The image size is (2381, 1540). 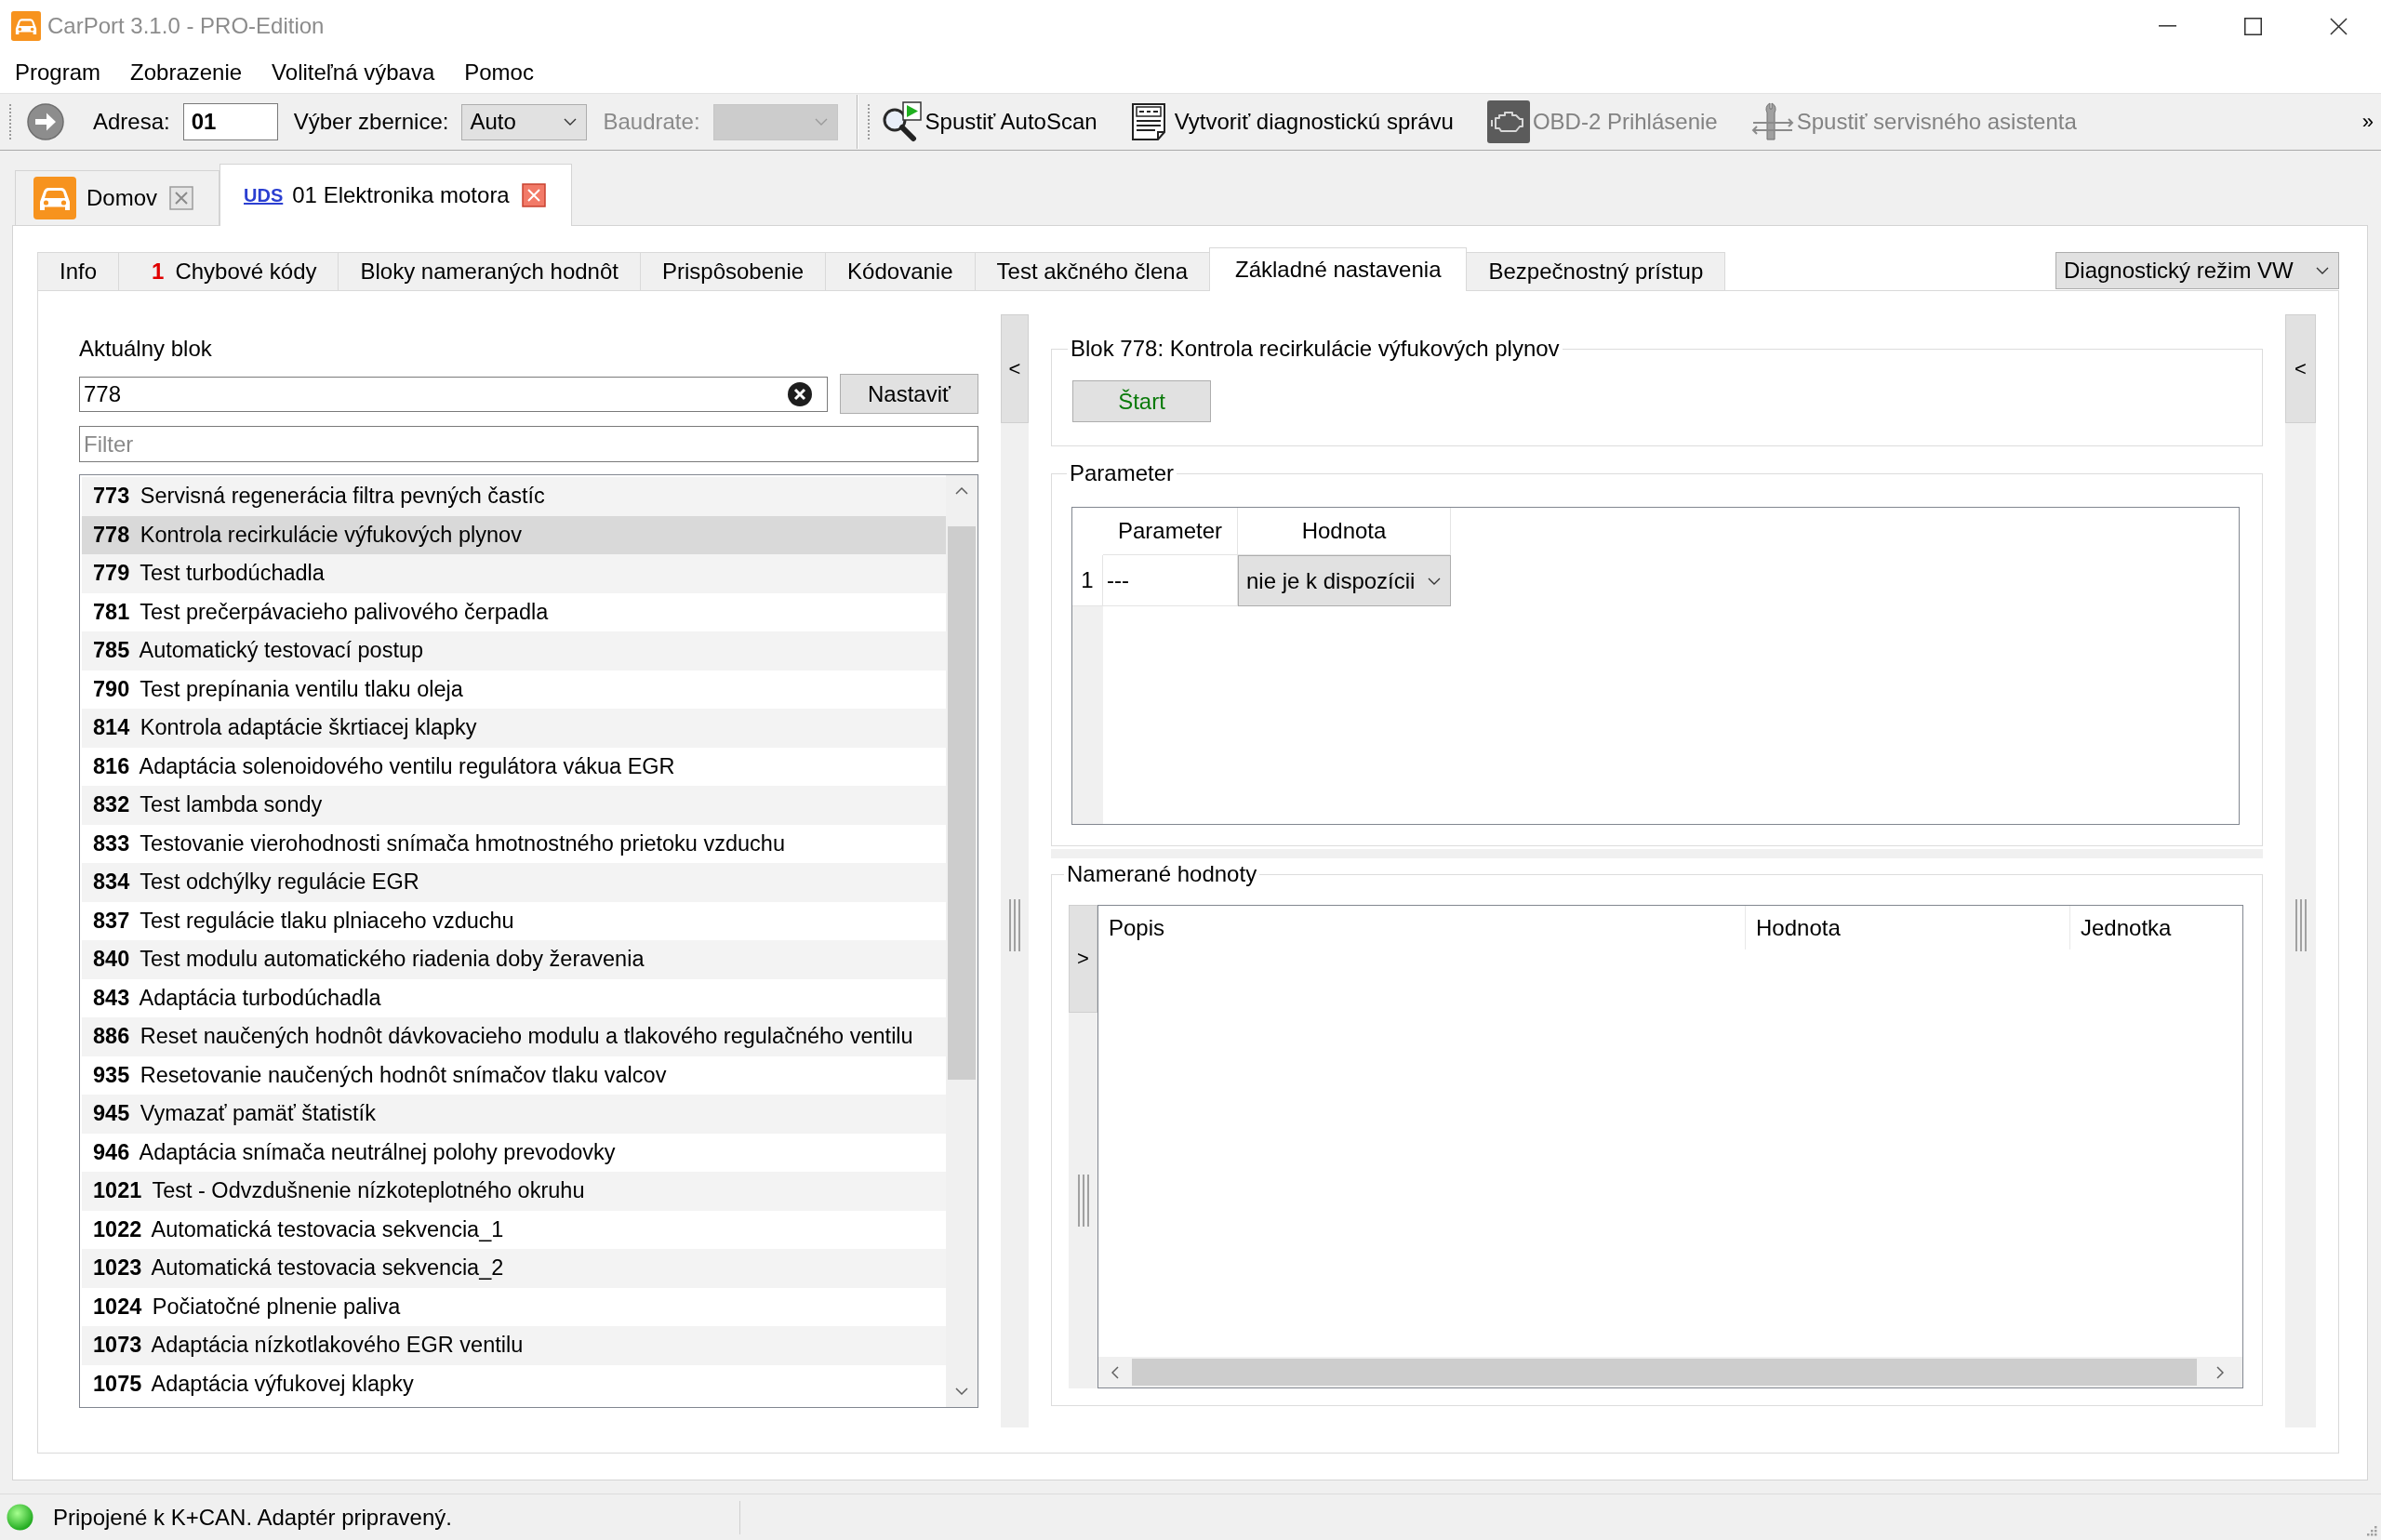 What do you see at coordinates (117, 197) in the screenshot?
I see `document-tab: Domov` at bounding box center [117, 197].